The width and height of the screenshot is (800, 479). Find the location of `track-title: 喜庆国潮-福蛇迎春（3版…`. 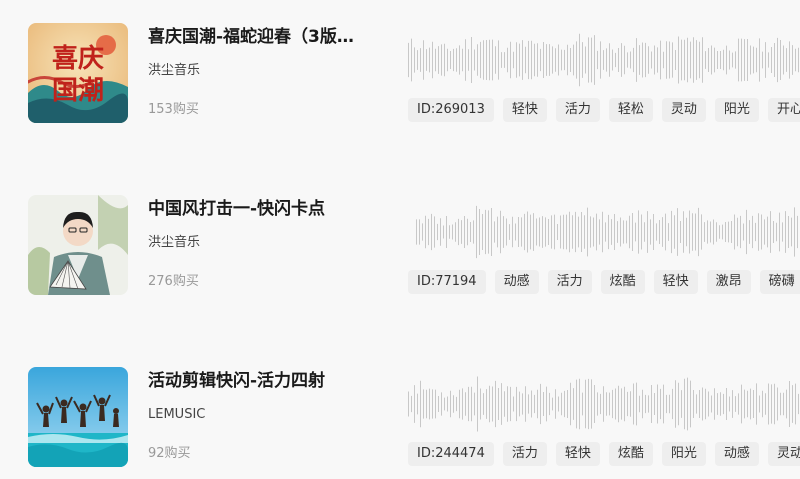

track-title: 喜庆国潮-福蛇迎春（3版… is located at coordinates (263, 37).